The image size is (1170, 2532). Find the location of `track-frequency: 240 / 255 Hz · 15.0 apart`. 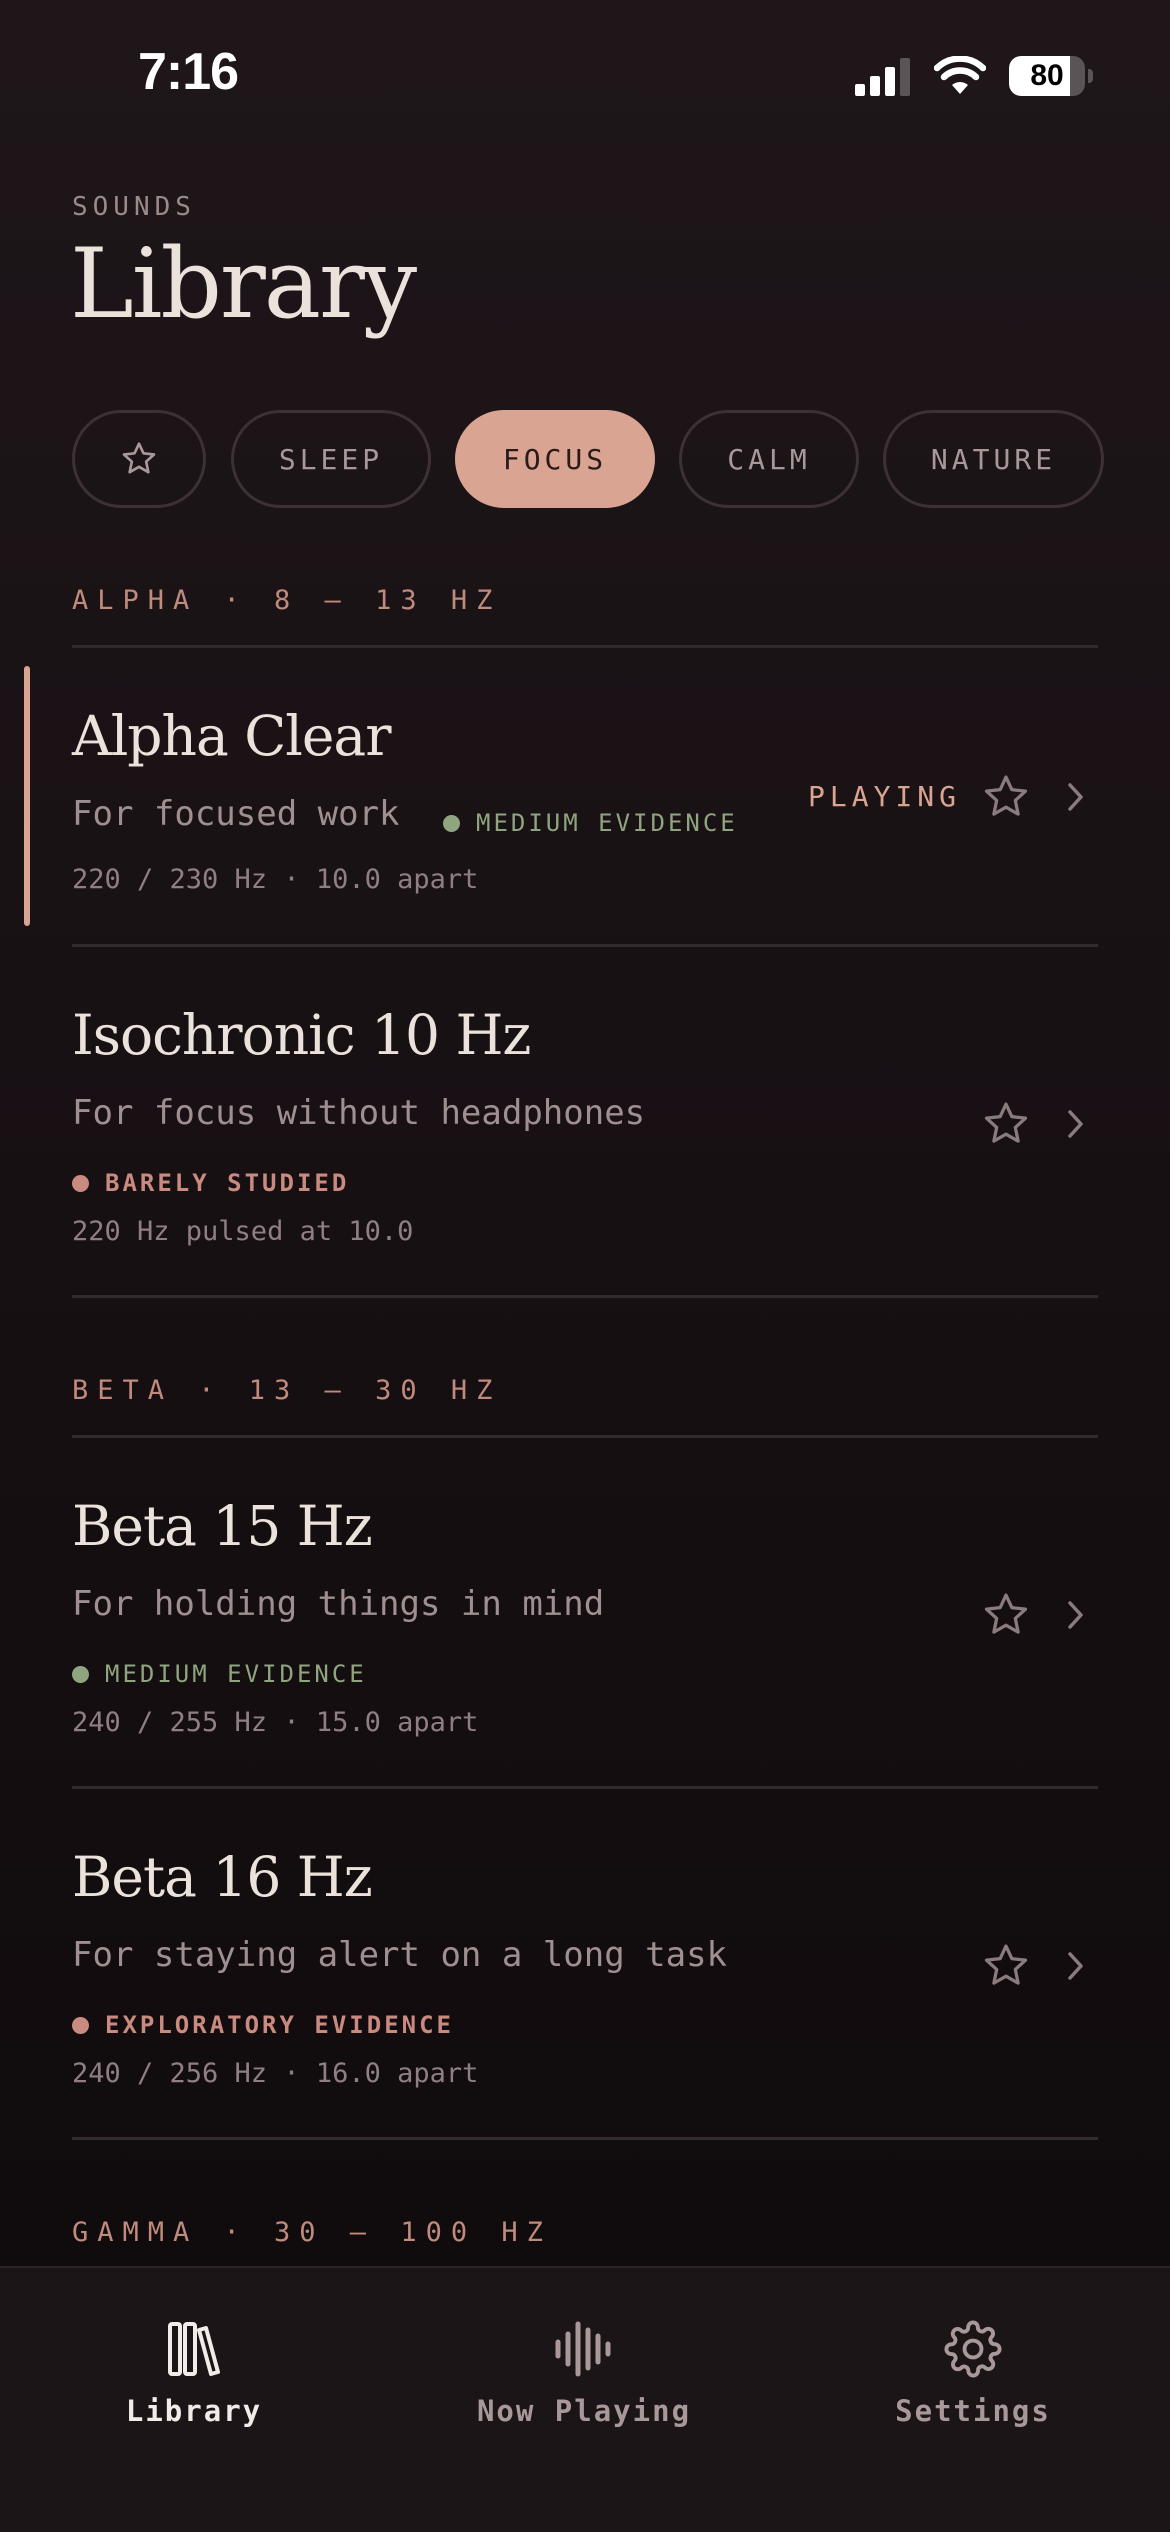

track-frequency: 240 / 255 Hz · 15.0 apart is located at coordinates (275, 1722).